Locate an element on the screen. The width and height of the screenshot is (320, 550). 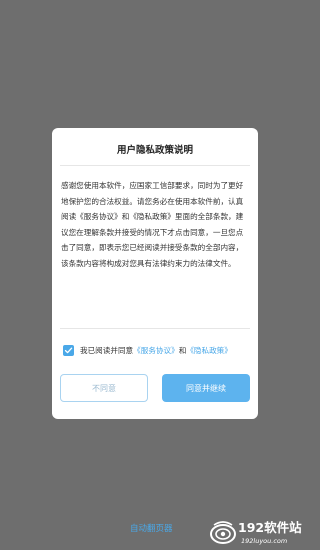
agree-row: 我已阅读并同意 《服务协议》 和 《隐私政策》 is located at coordinates (158, 350).